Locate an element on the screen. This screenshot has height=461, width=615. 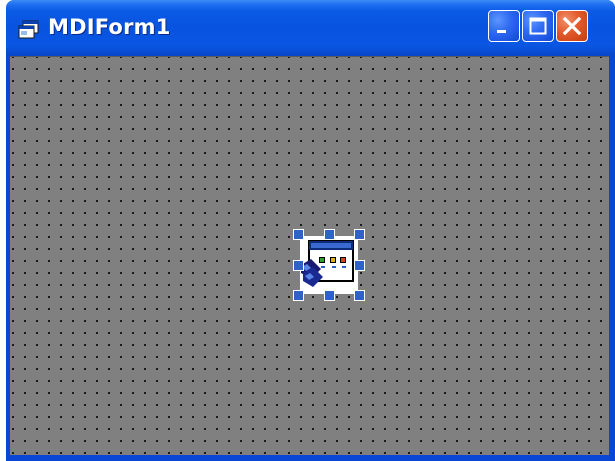
imagelist-control is located at coordinates (329, 265).